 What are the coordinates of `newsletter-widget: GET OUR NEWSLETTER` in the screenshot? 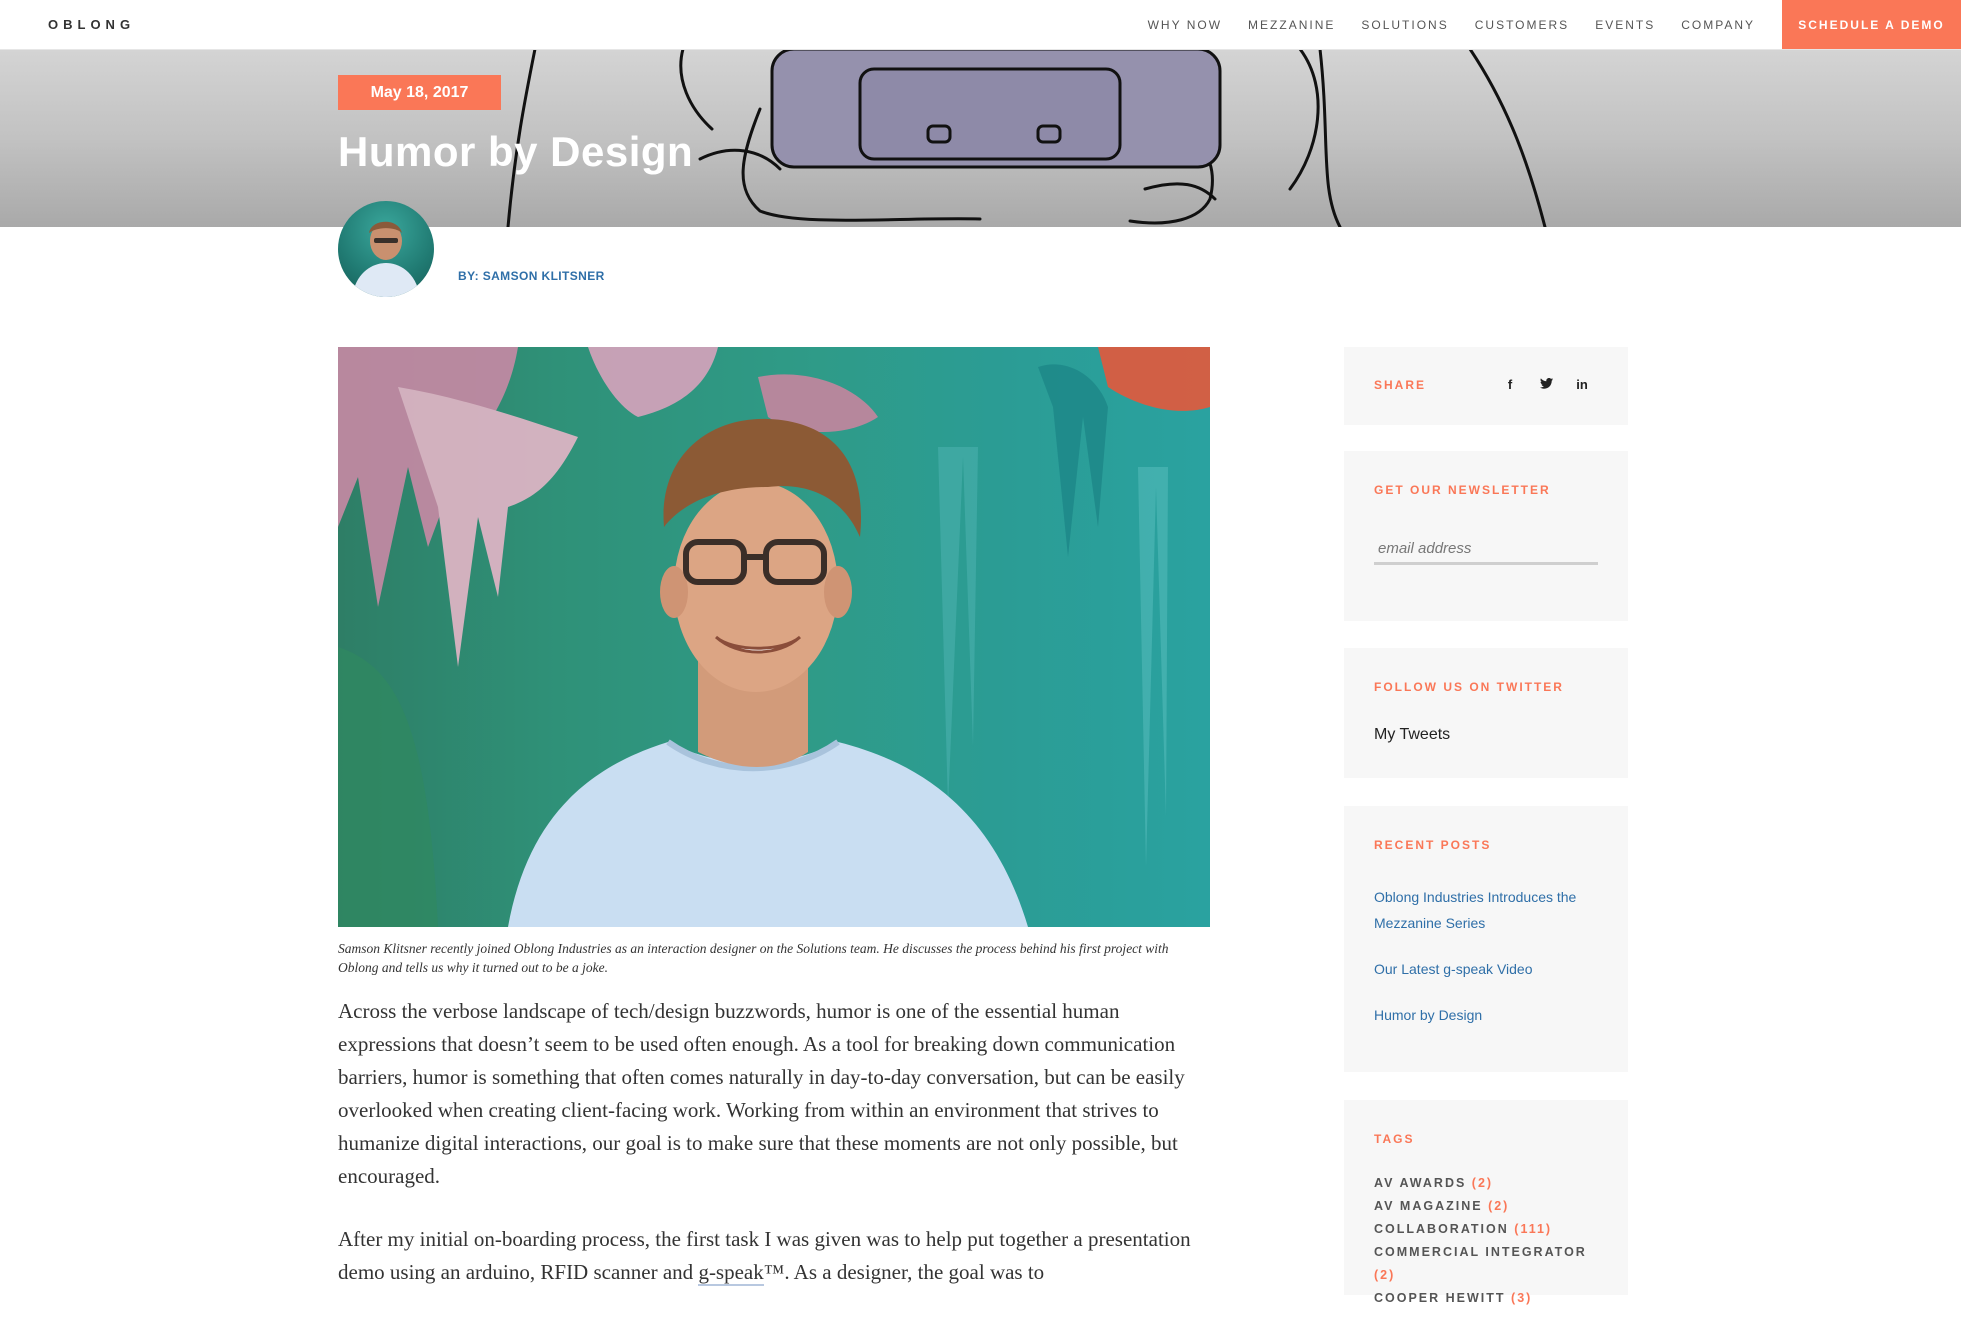 It's located at (1486, 536).